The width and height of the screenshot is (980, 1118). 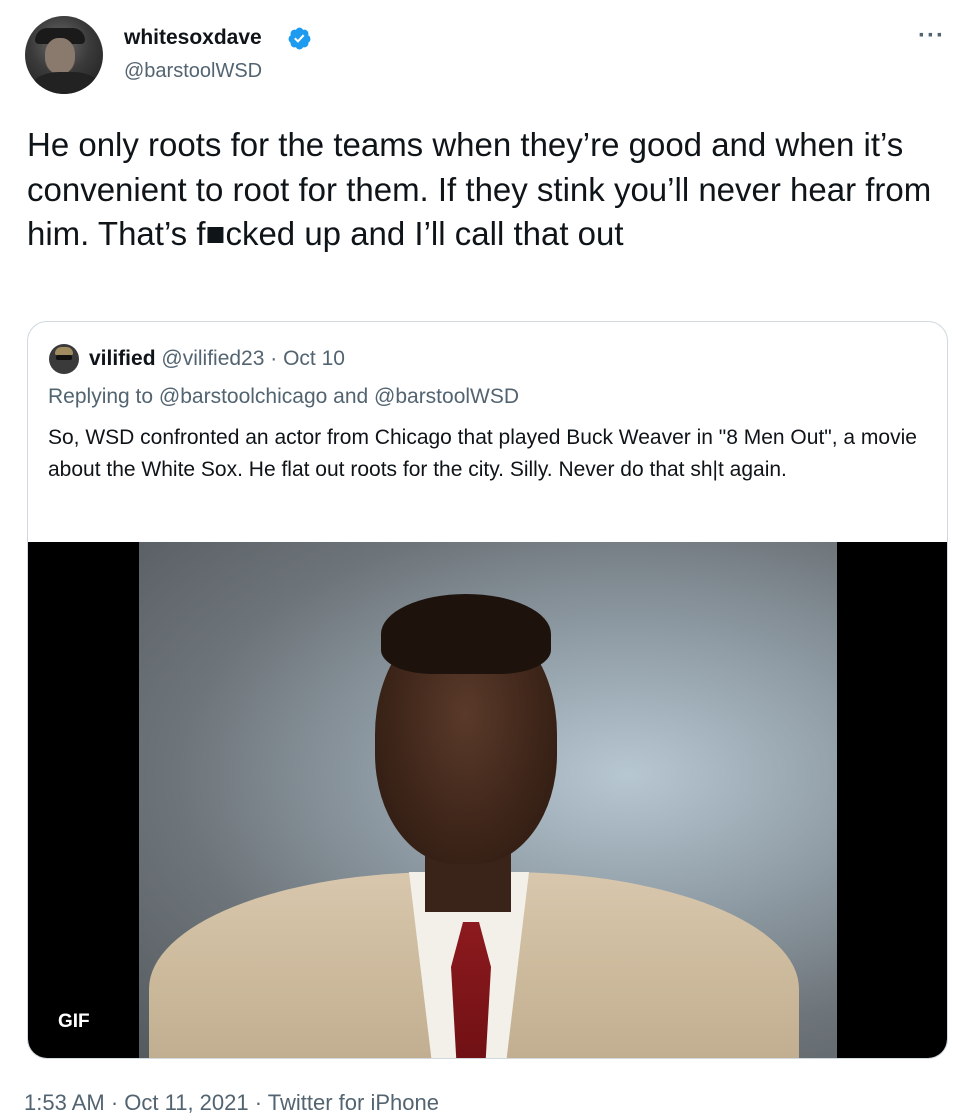 I want to click on quote-date: Oct 10, so click(x=314, y=358).